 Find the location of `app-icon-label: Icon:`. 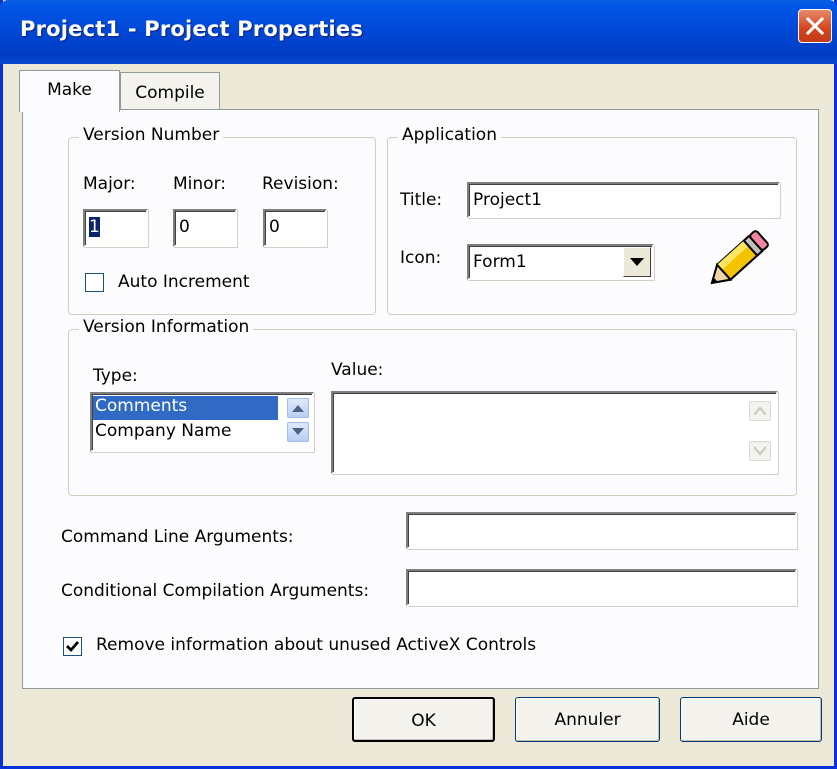

app-icon-label: Icon: is located at coordinates (421, 258).